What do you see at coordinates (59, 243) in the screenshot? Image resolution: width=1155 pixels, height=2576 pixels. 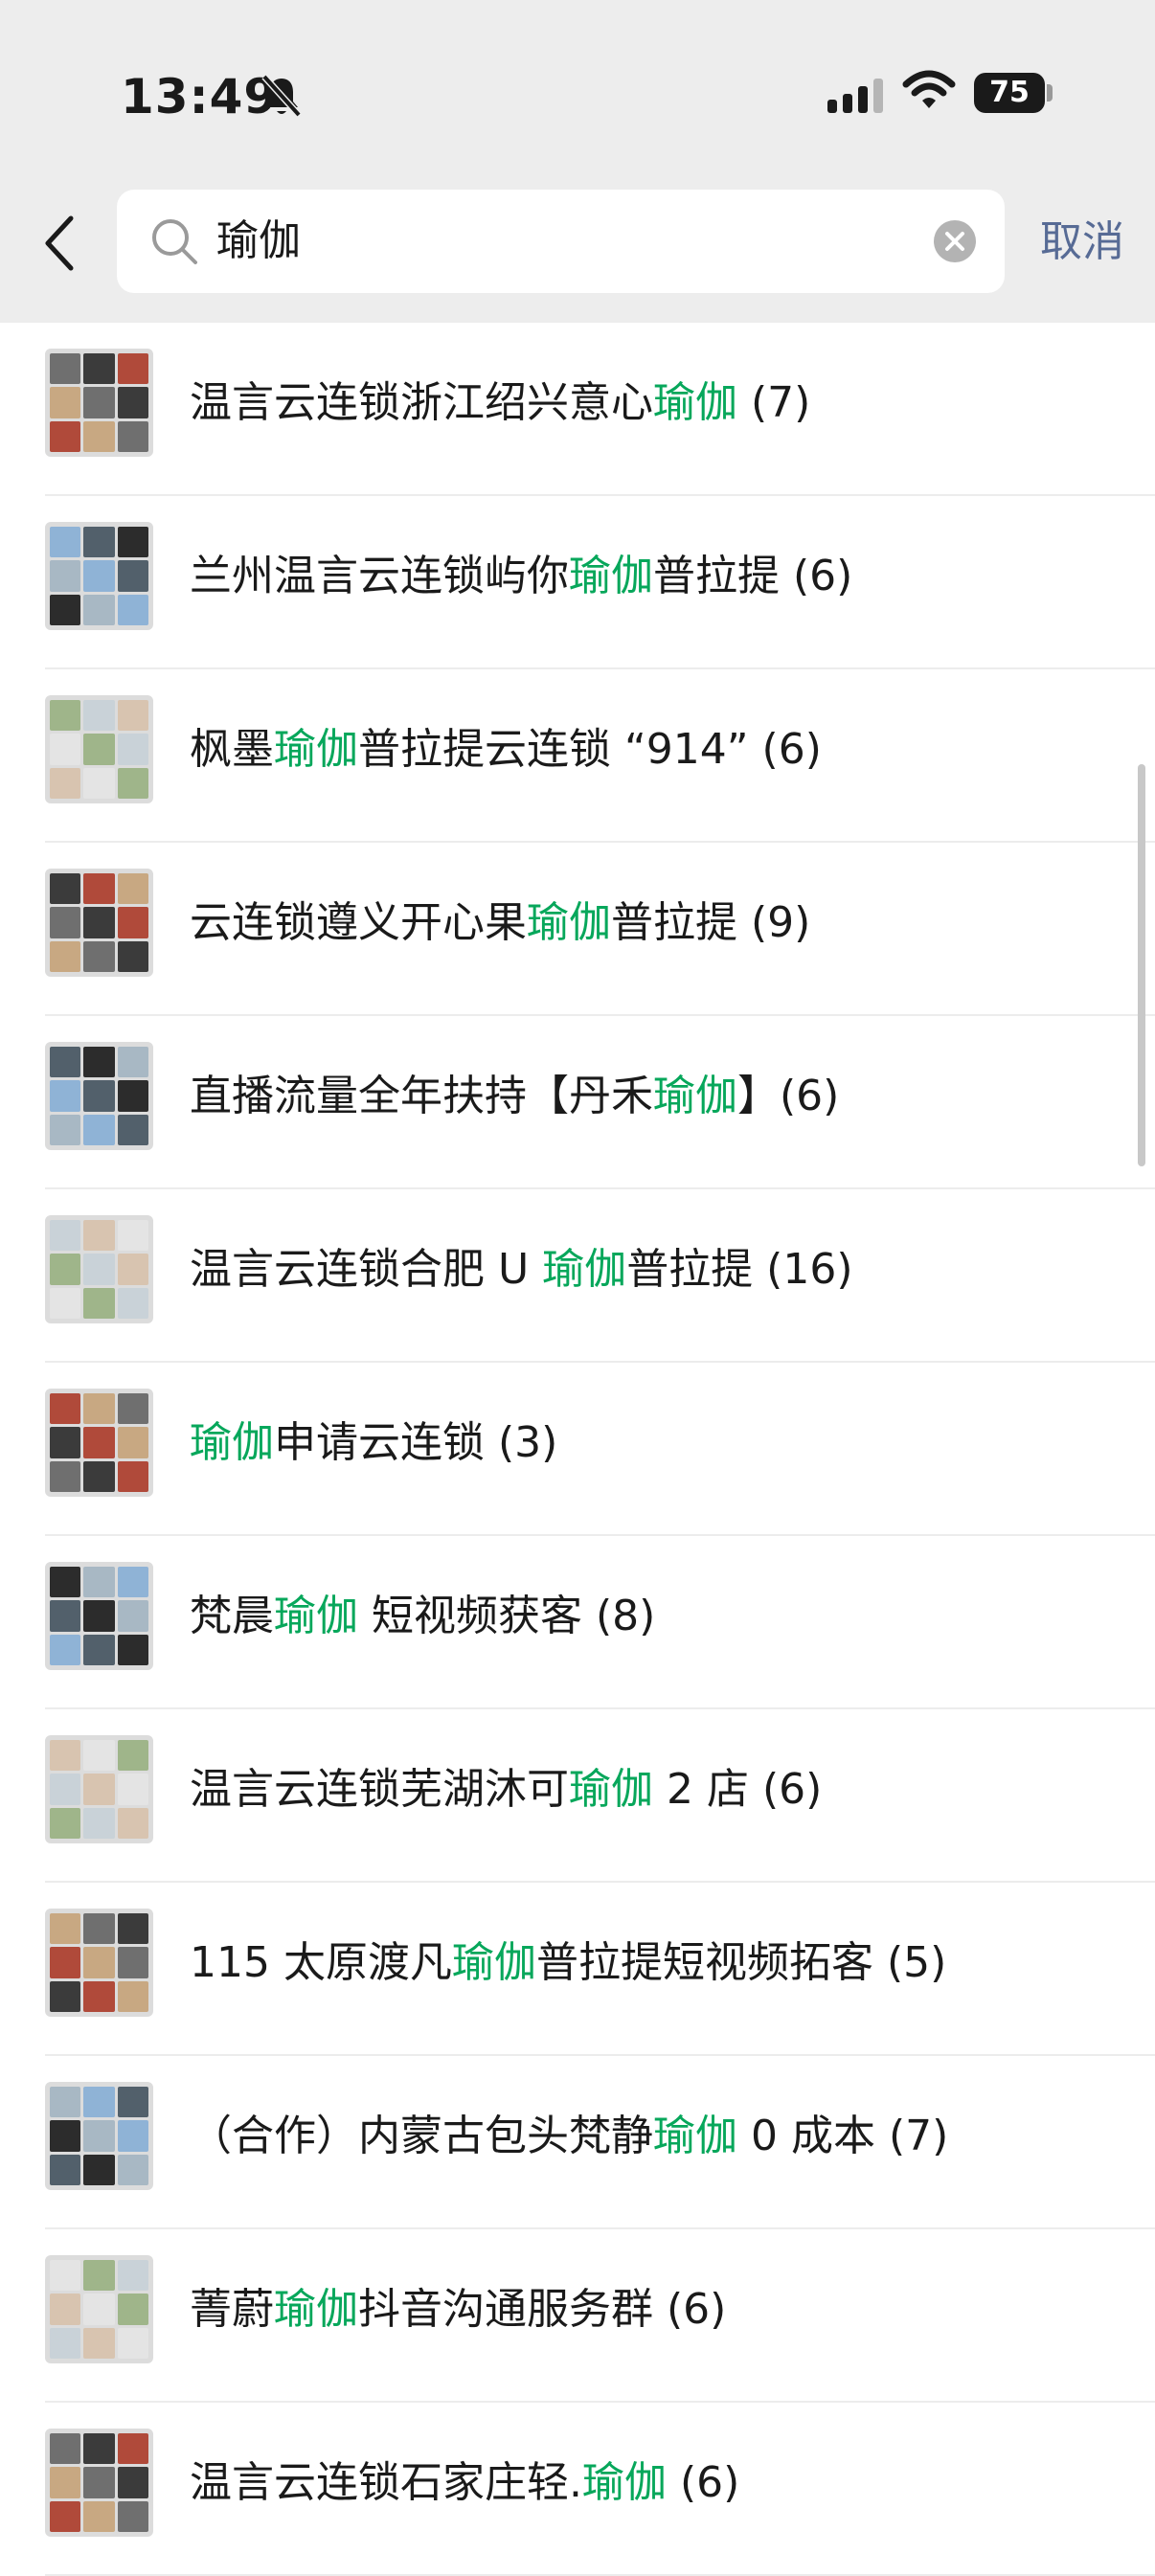 I see `chevron-left-icon` at bounding box center [59, 243].